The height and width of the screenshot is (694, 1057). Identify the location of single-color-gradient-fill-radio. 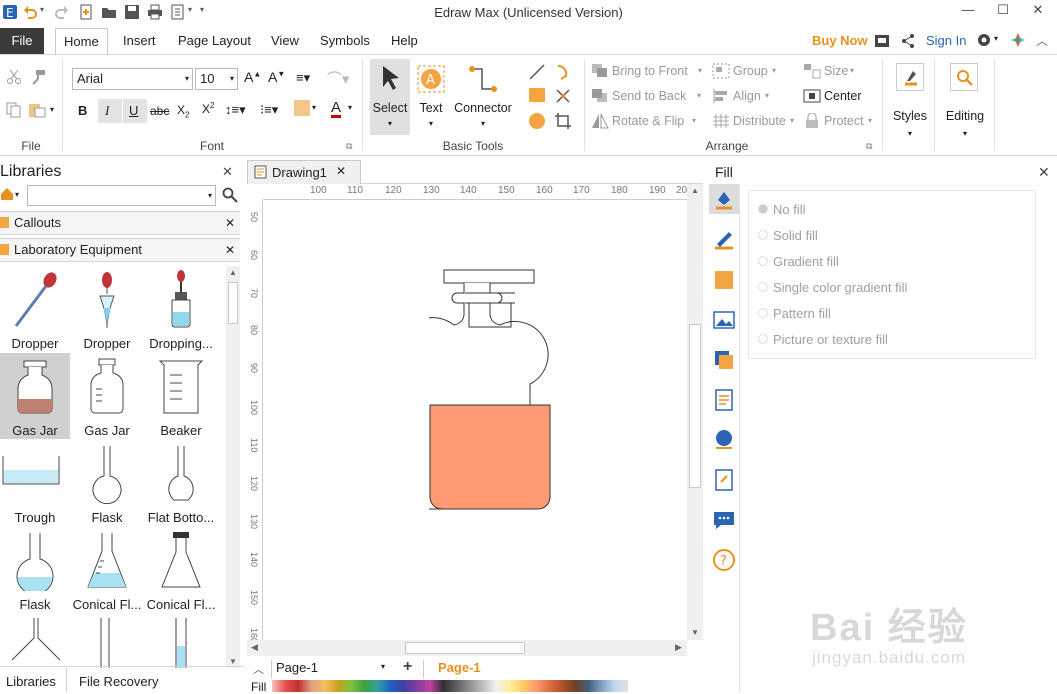
(763, 287).